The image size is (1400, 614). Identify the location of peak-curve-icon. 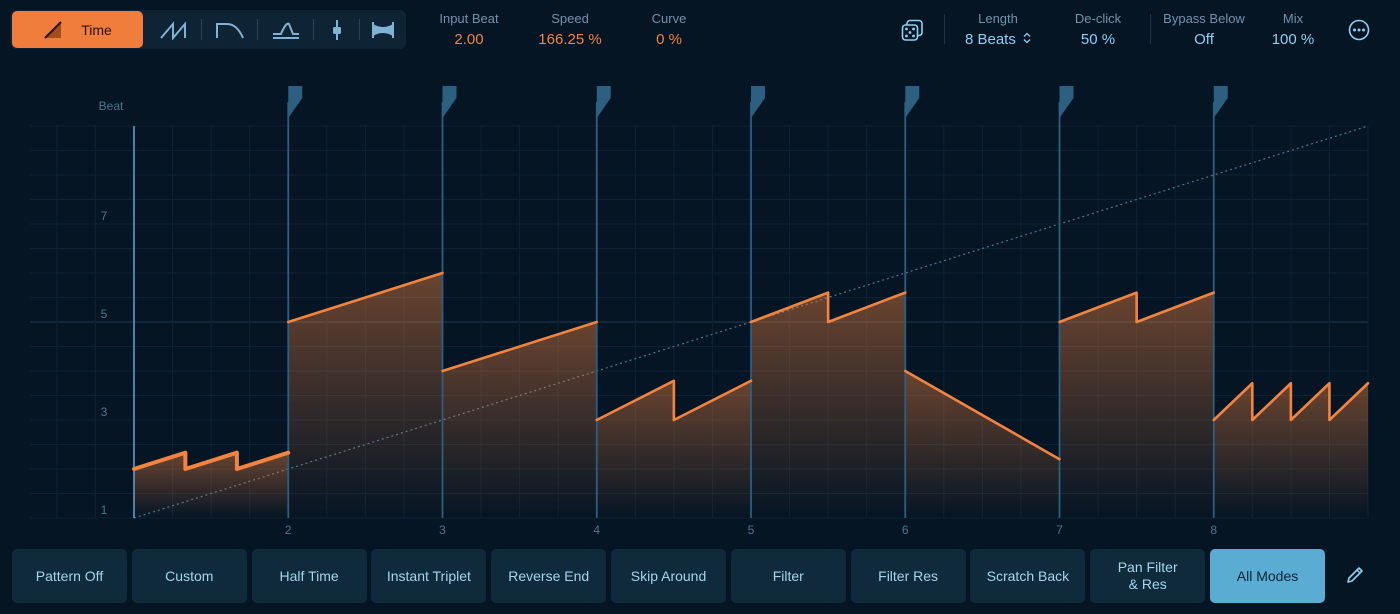
(286, 30).